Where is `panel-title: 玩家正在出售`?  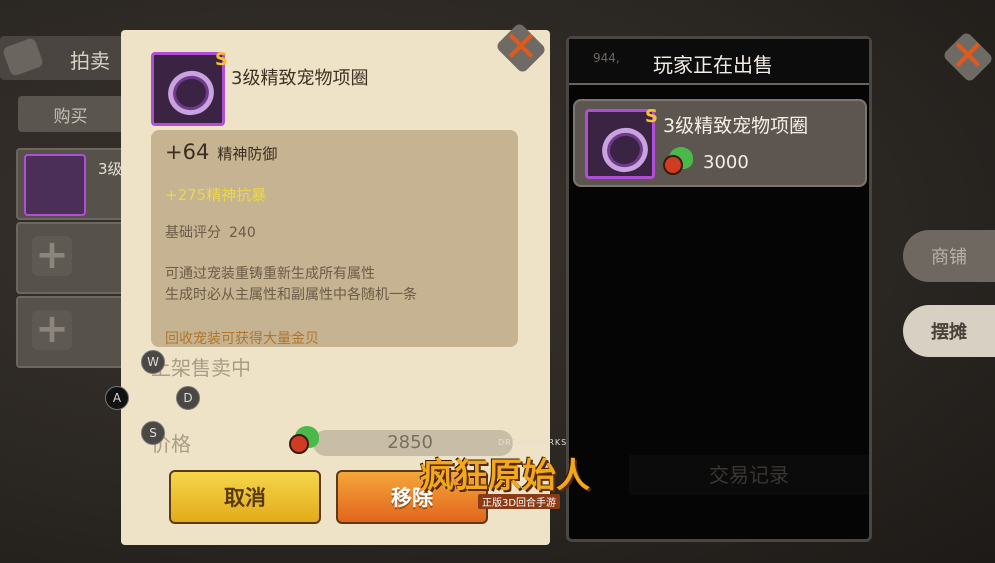
panel-title: 玩家正在出售 is located at coordinates (713, 65).